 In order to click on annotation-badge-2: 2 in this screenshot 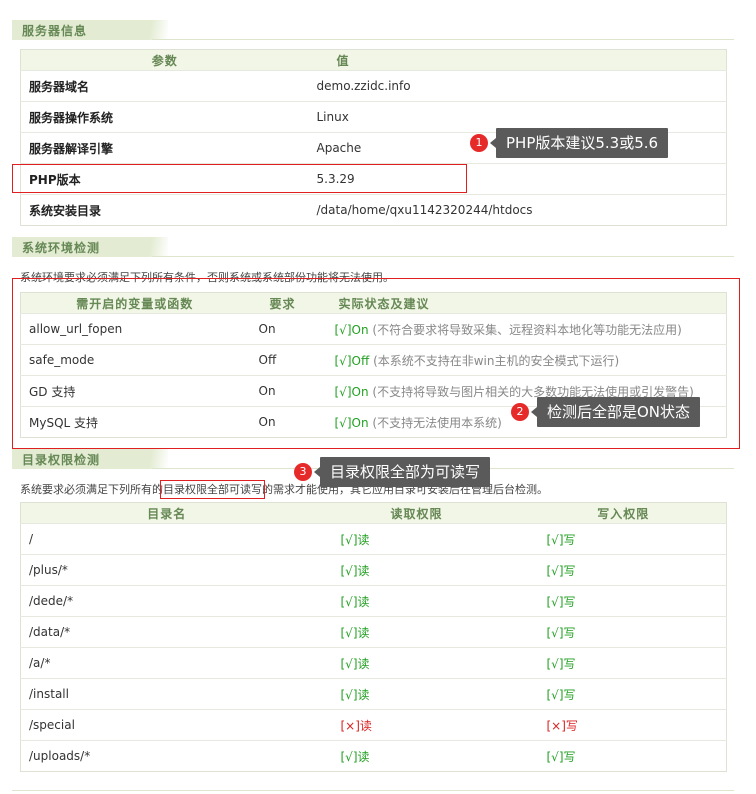, I will do `click(520, 412)`.